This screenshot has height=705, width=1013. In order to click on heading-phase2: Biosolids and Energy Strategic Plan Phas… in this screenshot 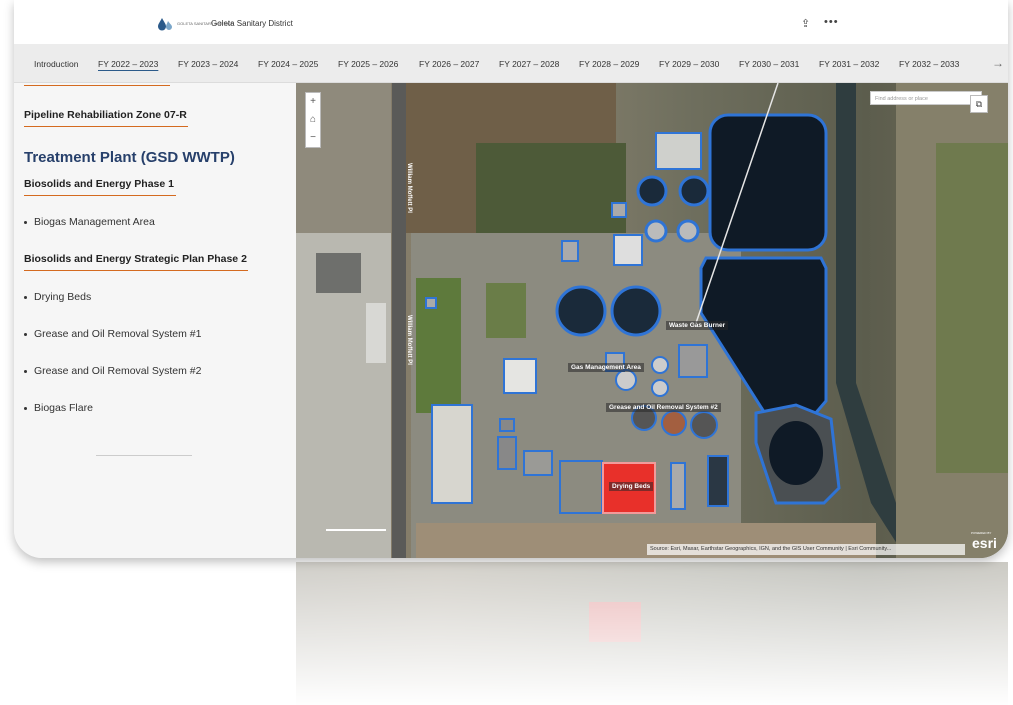, I will do `click(136, 262)`.